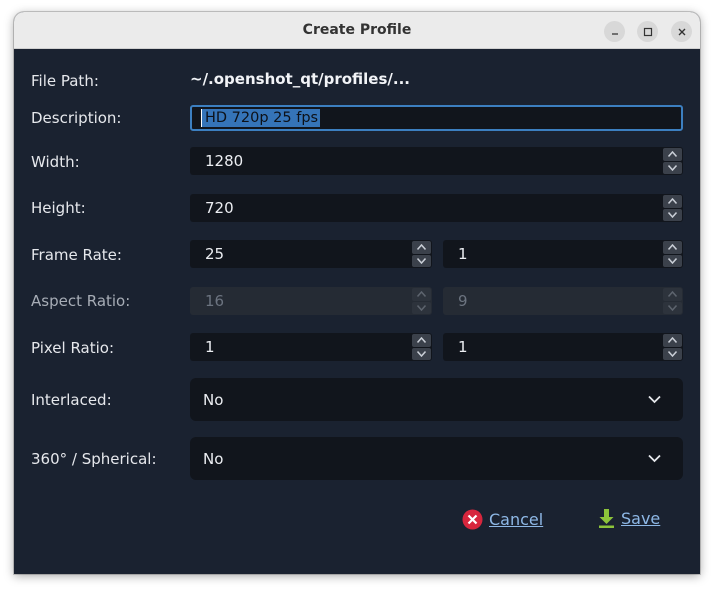 The image size is (714, 590). I want to click on interlaced-select: No, so click(436, 399).